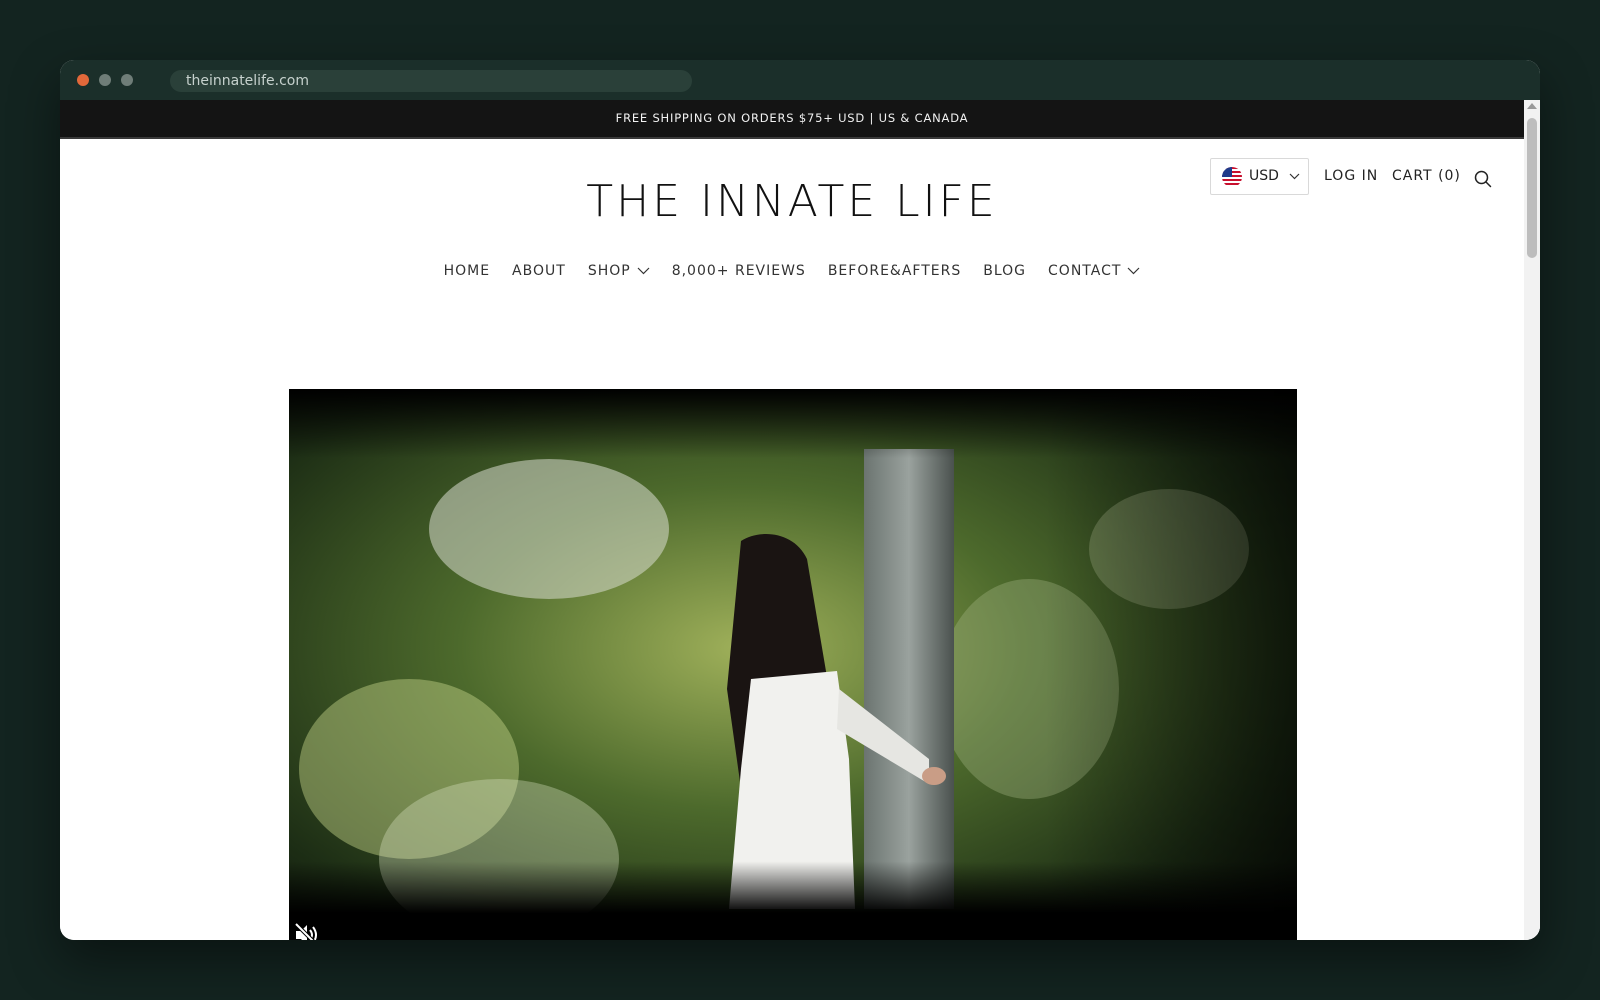 The width and height of the screenshot is (1600, 1000). I want to click on nav-item-about: ABOUT, so click(539, 271).